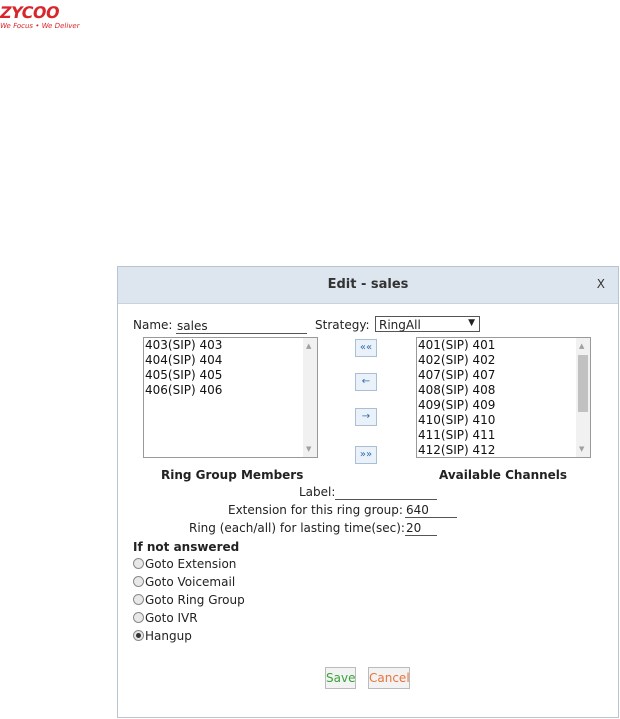 The image size is (620, 719). I want to click on radio-option: Hangup, so click(162, 636).